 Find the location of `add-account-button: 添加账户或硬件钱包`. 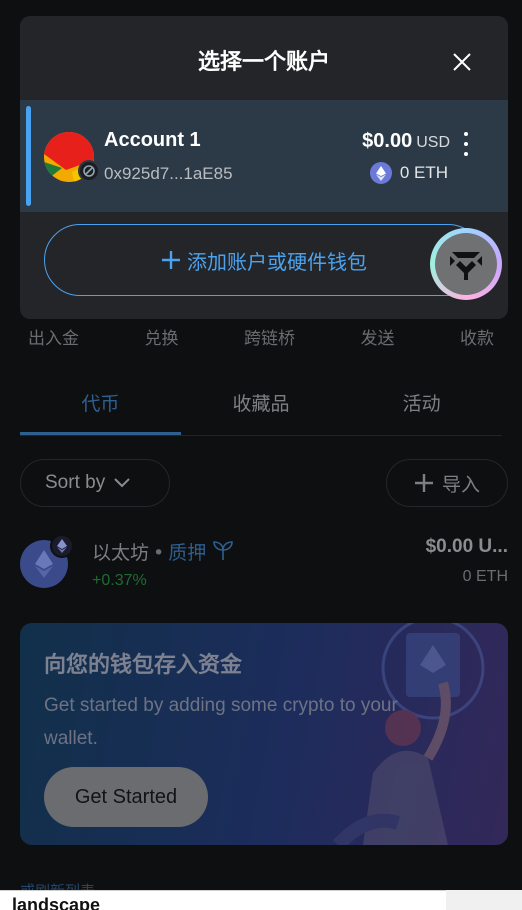

add-account-button: 添加账户或硬件钱包 is located at coordinates (264, 260).